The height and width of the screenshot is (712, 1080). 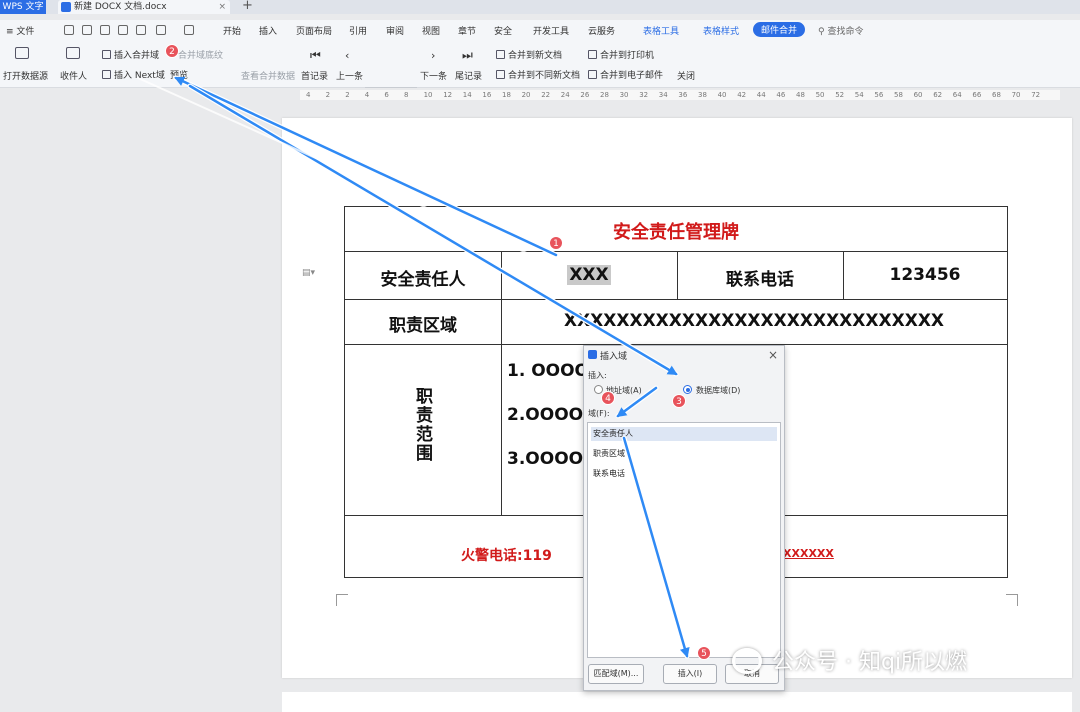 I want to click on document-tab: 新建 DOCX 文档.docx ×, so click(x=144, y=7).